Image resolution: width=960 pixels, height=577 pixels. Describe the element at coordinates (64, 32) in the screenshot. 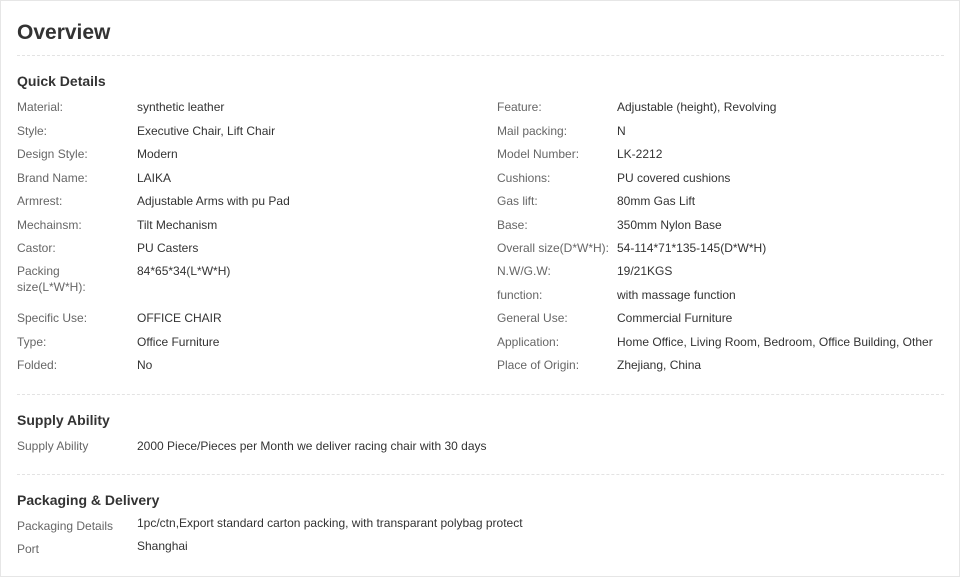

I see `overview-title: Overview` at that location.